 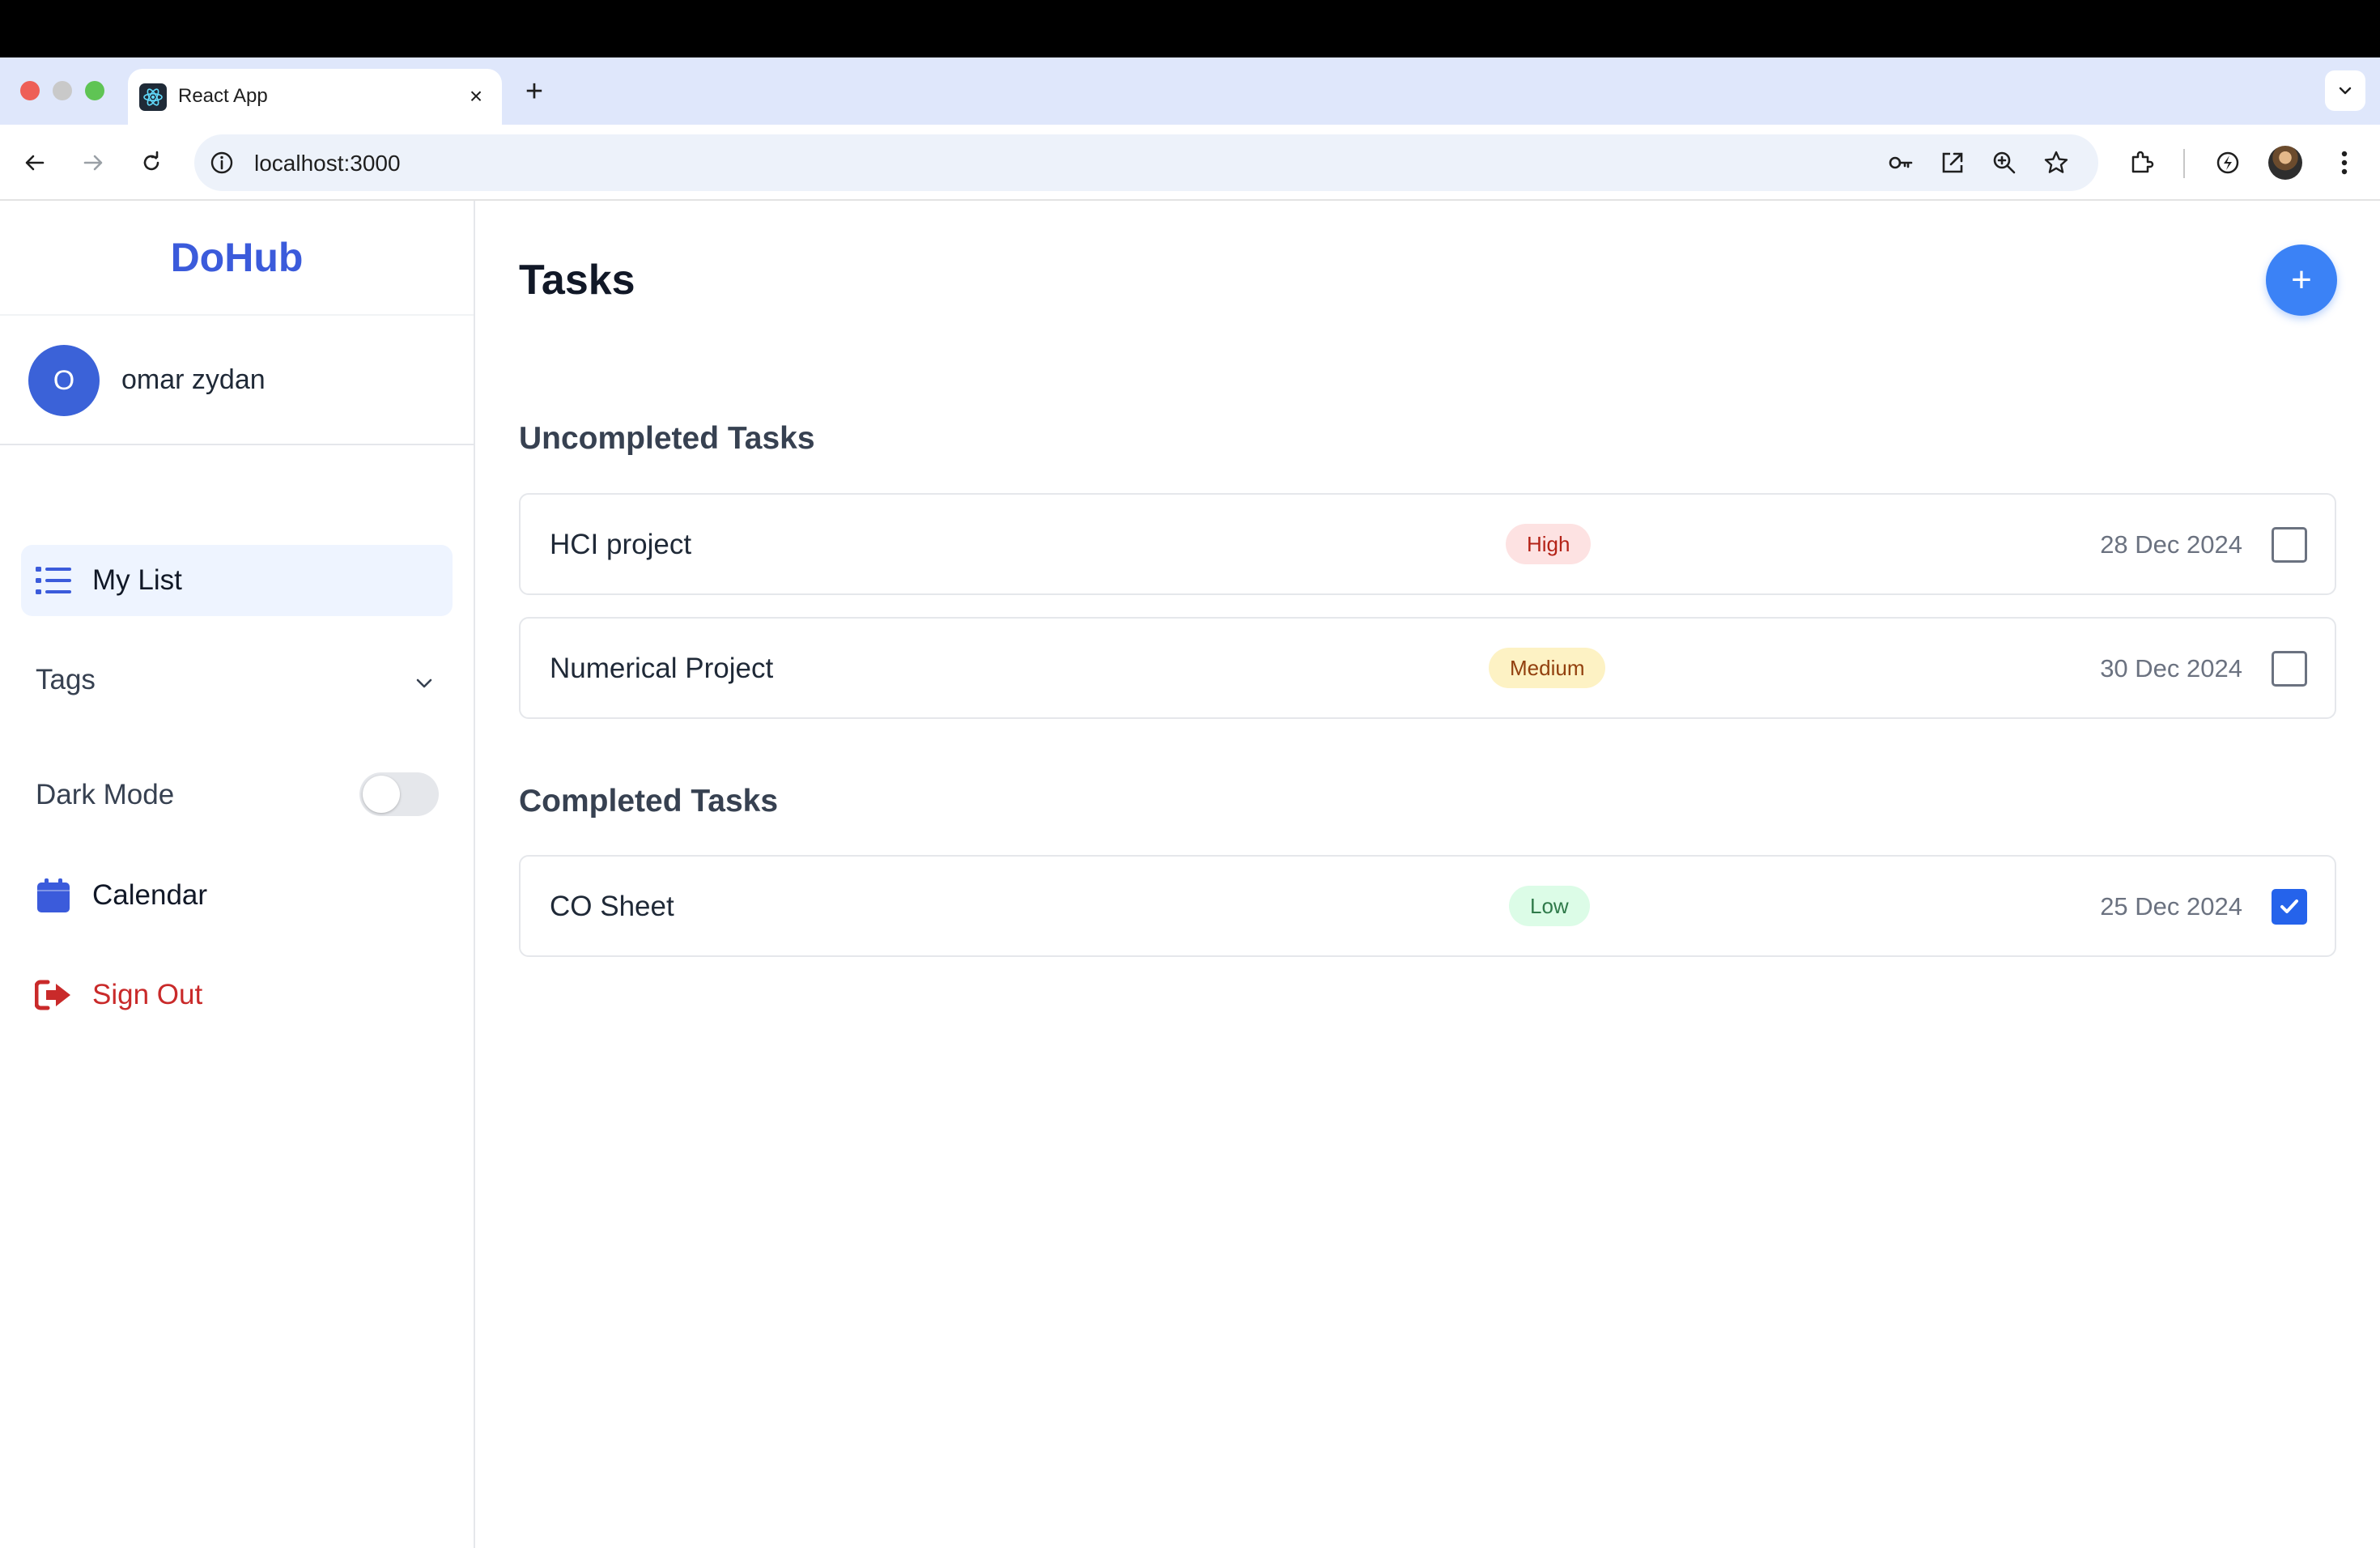 I want to click on user-profile: O omar zydan, so click(x=237, y=380).